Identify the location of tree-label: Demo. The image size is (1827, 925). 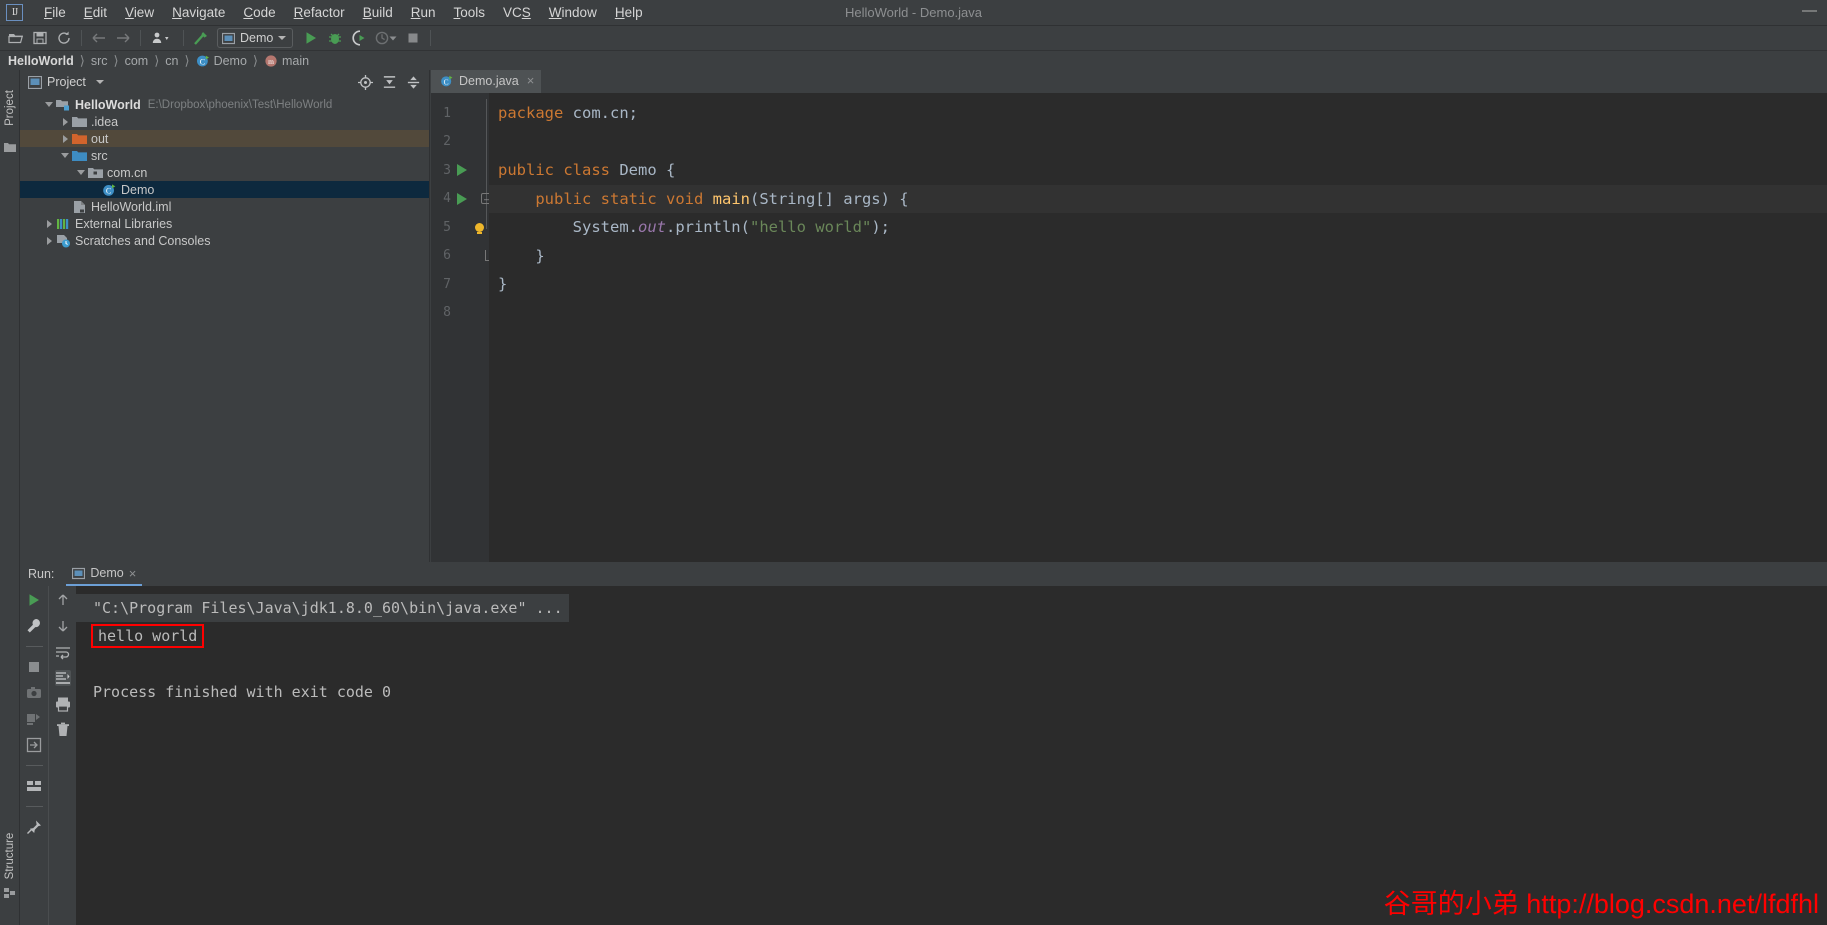
(138, 189).